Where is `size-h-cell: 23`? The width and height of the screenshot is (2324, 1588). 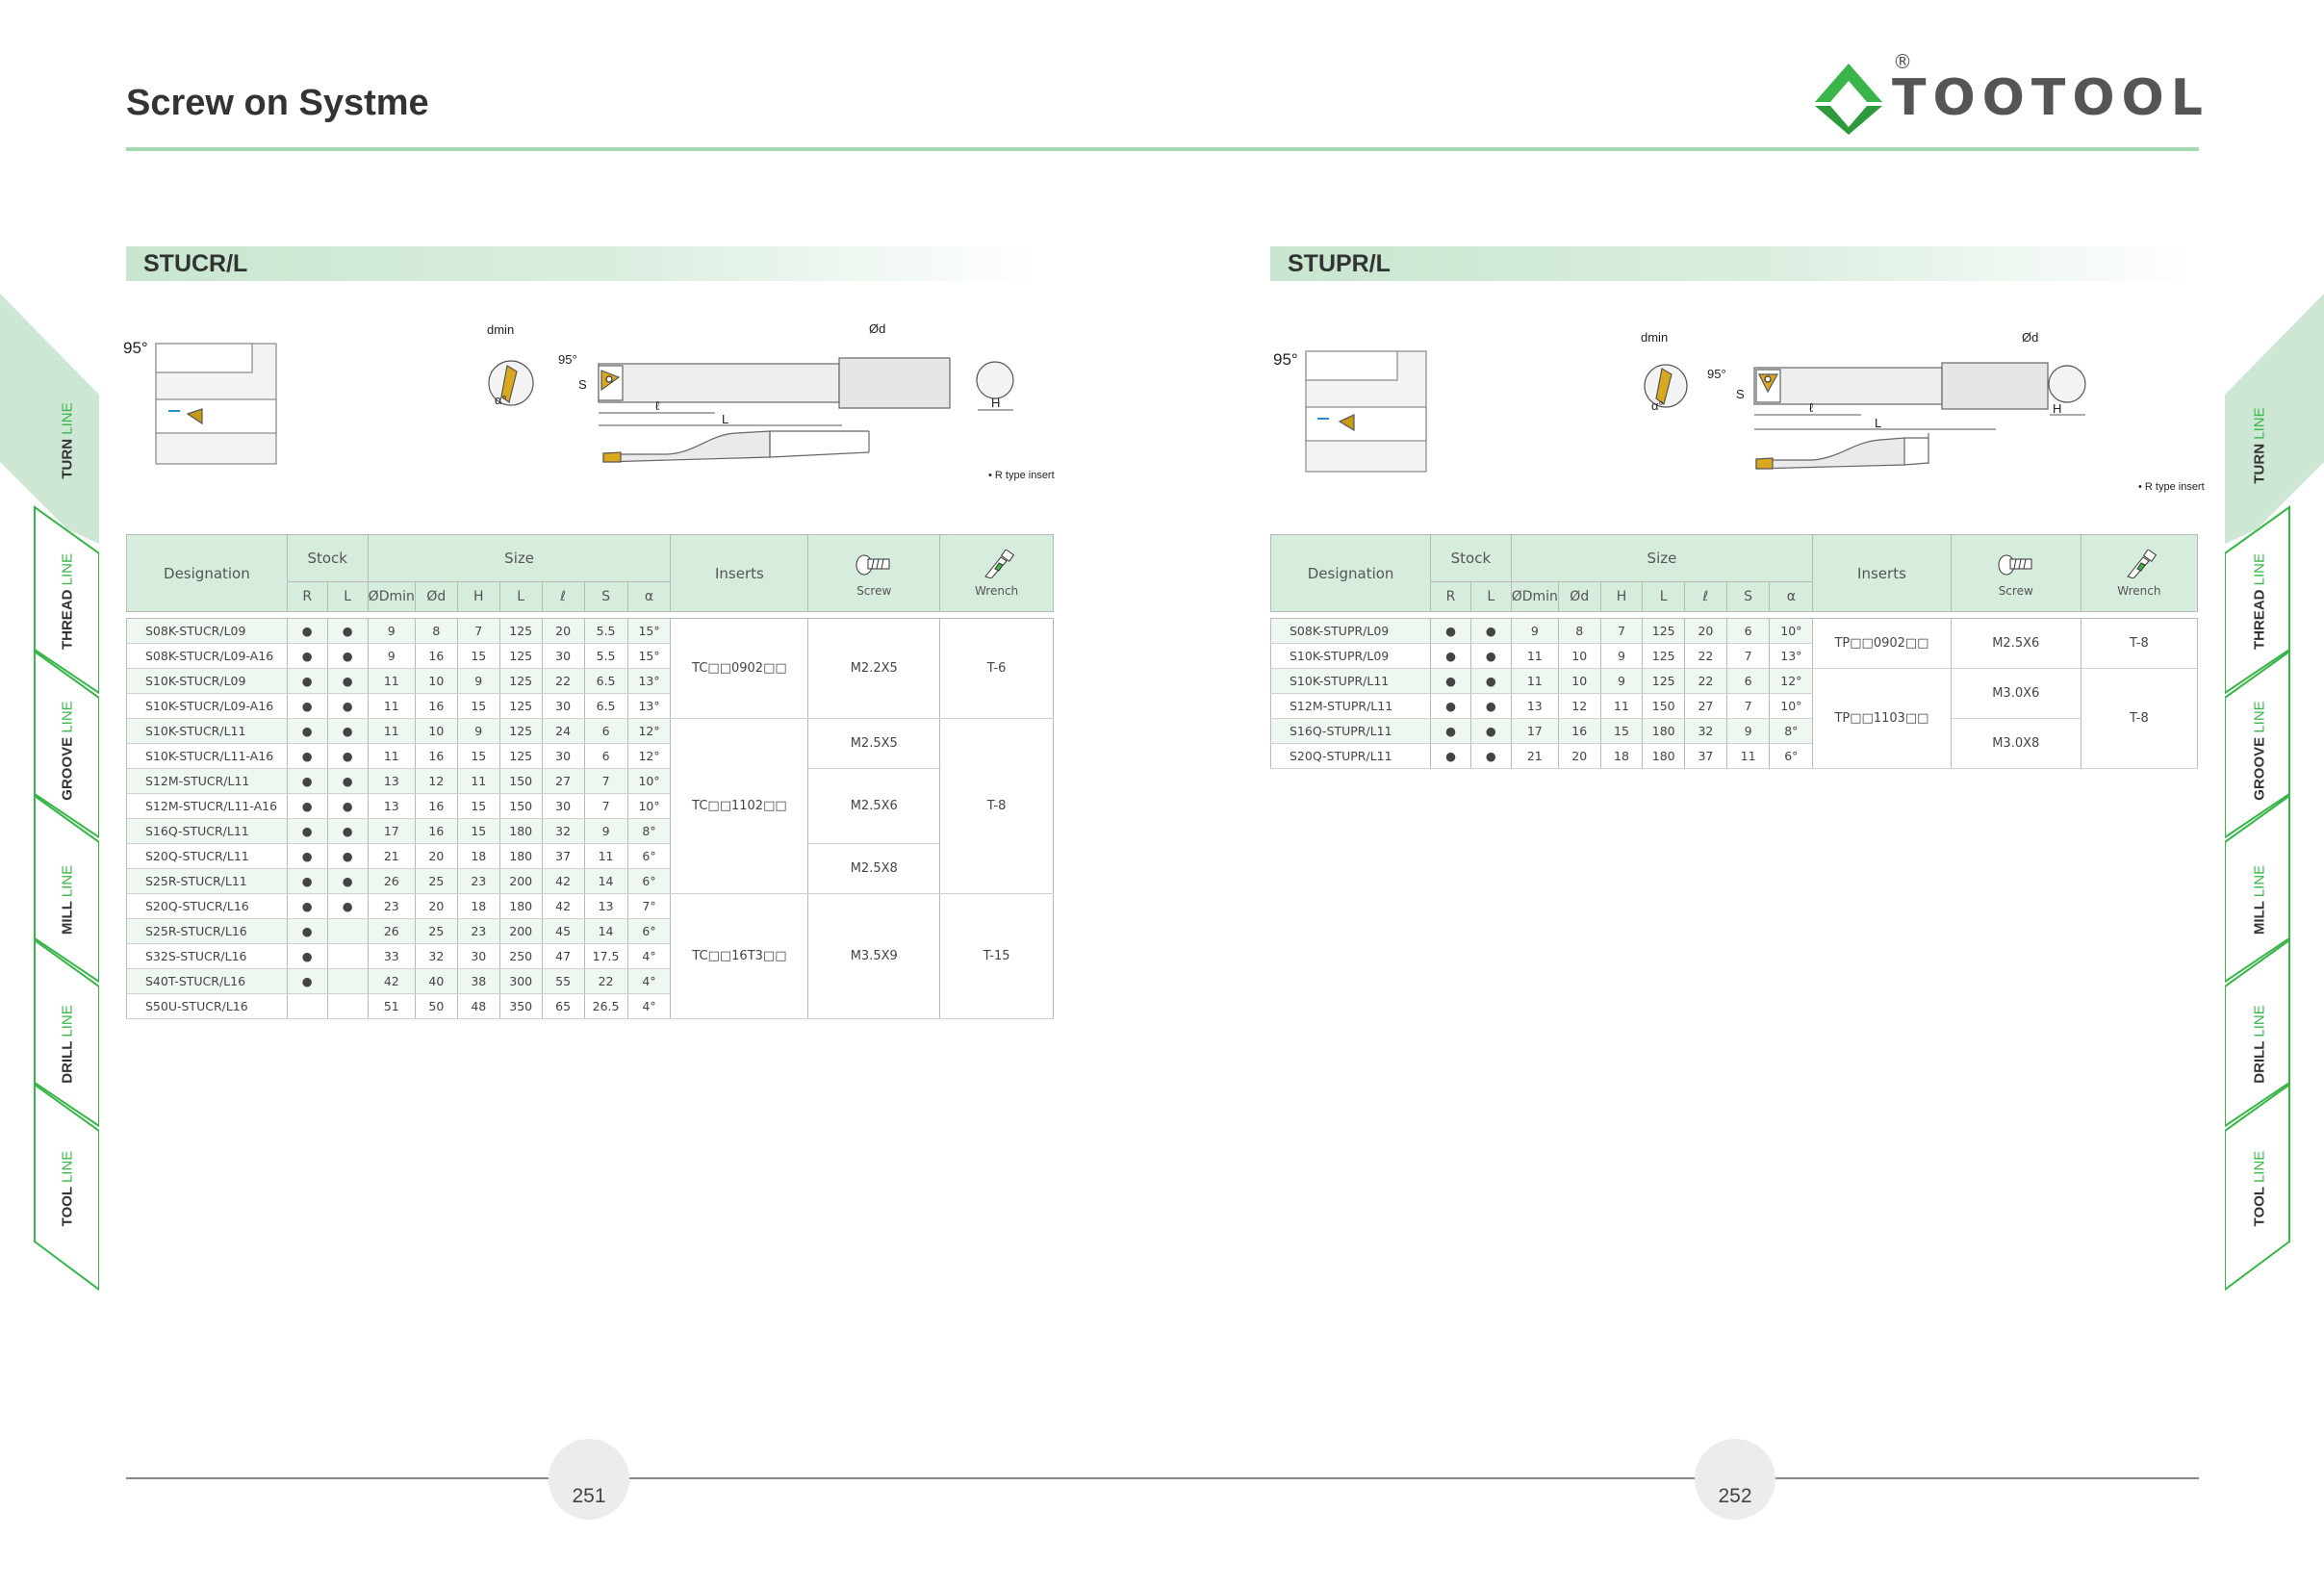
size-h-cell: 23 is located at coordinates (478, 931).